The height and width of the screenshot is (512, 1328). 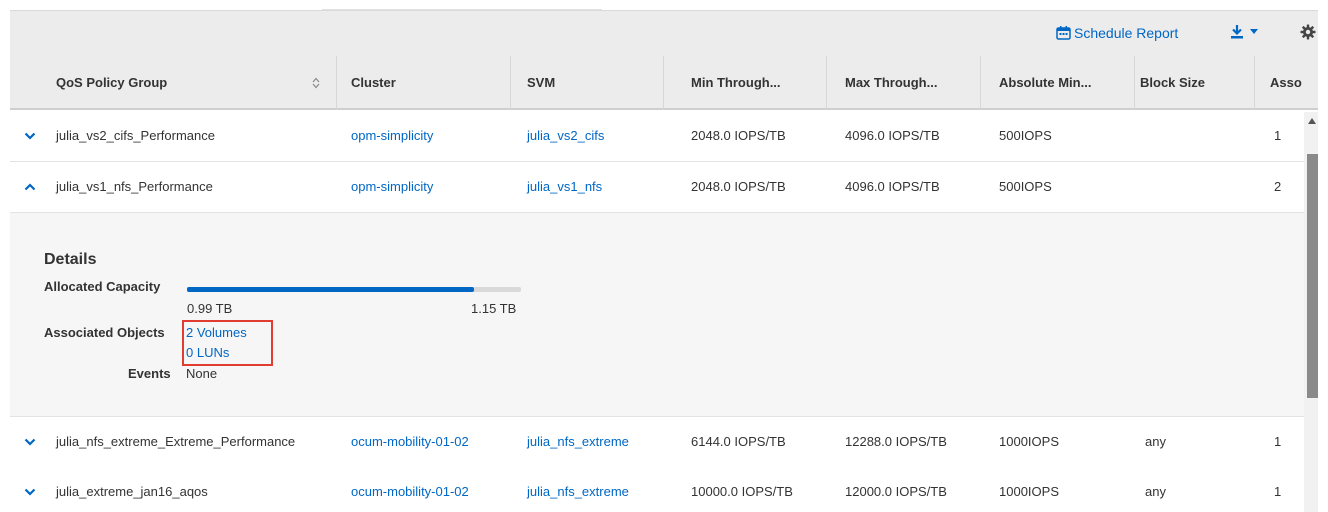 What do you see at coordinates (896, 491) in the screenshot?
I see `max-throughput-value: 12000.0 IOPS/TB` at bounding box center [896, 491].